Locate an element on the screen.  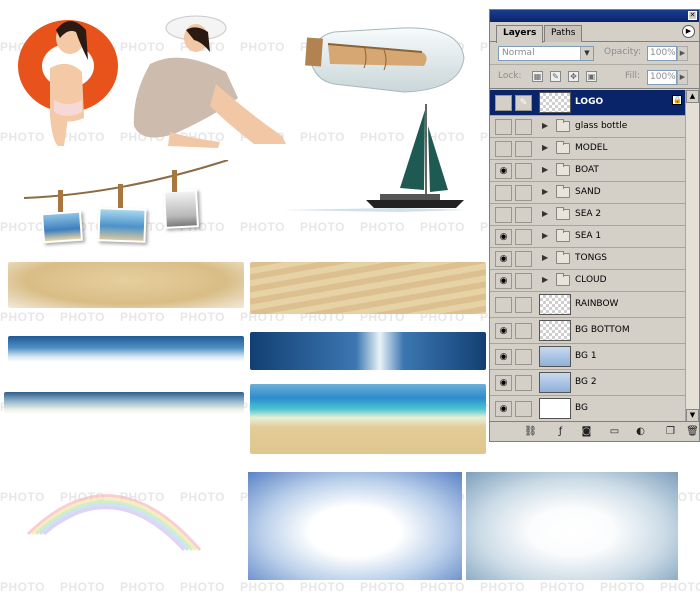
layers-scrollbar: ▲ ▼ is located at coordinates (692, 256).